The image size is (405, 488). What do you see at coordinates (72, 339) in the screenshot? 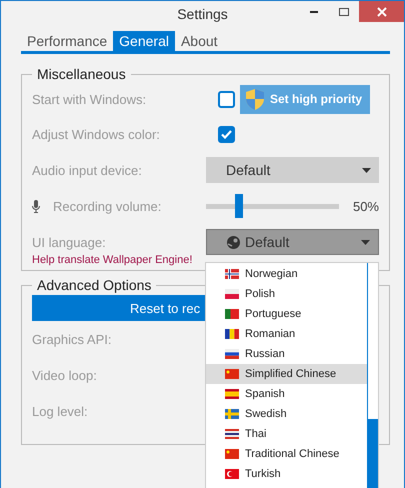
I see `field-label: Graphics API:` at bounding box center [72, 339].